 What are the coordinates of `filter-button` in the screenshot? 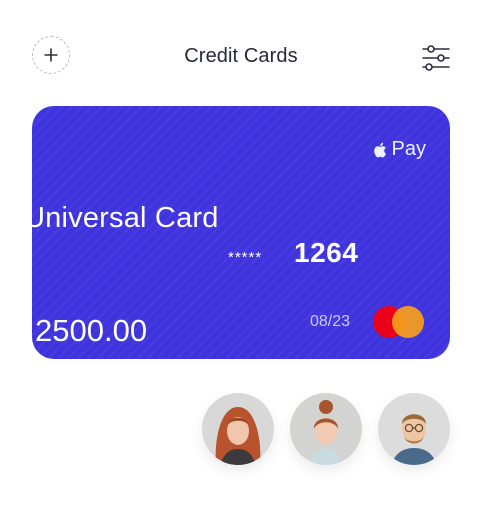 It's located at (436, 58).